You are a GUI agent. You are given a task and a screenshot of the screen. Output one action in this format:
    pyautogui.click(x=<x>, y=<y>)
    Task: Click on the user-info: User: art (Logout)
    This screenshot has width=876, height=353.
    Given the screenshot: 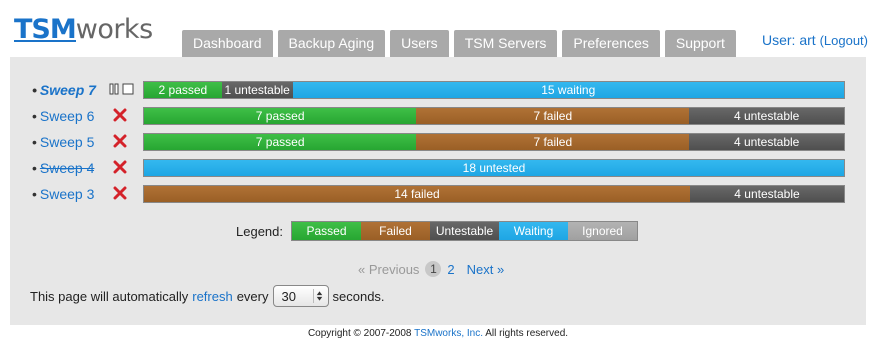 What is the action you would take?
    pyautogui.click(x=815, y=40)
    